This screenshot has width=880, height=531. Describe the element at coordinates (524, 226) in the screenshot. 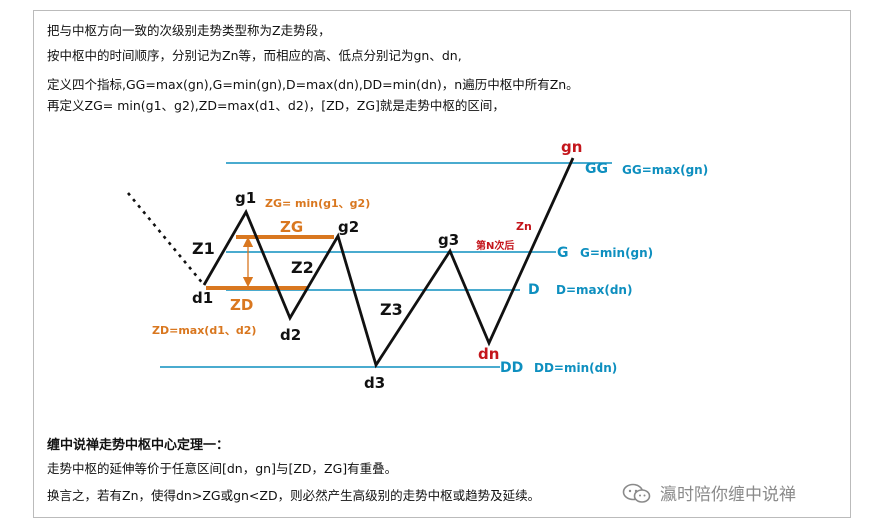

I see `label-zn: Zn` at that location.